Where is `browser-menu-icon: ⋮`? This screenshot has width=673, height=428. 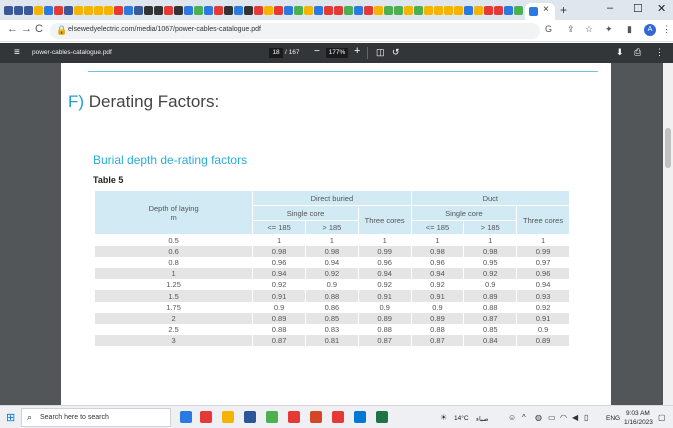 browser-menu-icon: ⋮ is located at coordinates (666, 29).